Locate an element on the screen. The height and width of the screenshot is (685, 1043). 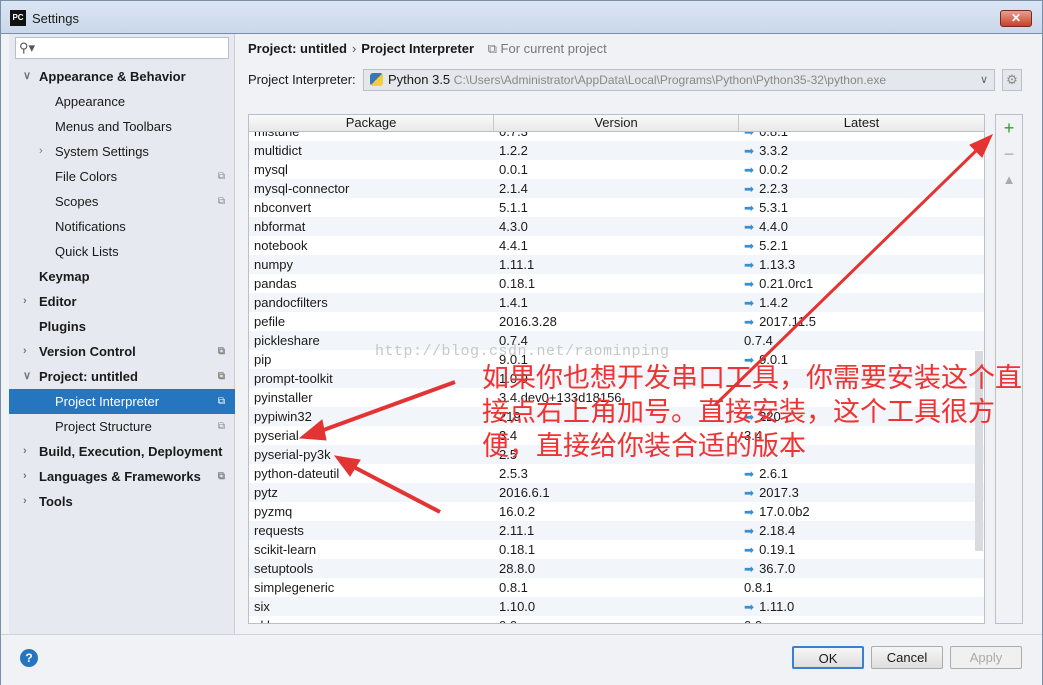
sidebar-item: › Build, Execution, Deployment is located at coordinates (122, 451).